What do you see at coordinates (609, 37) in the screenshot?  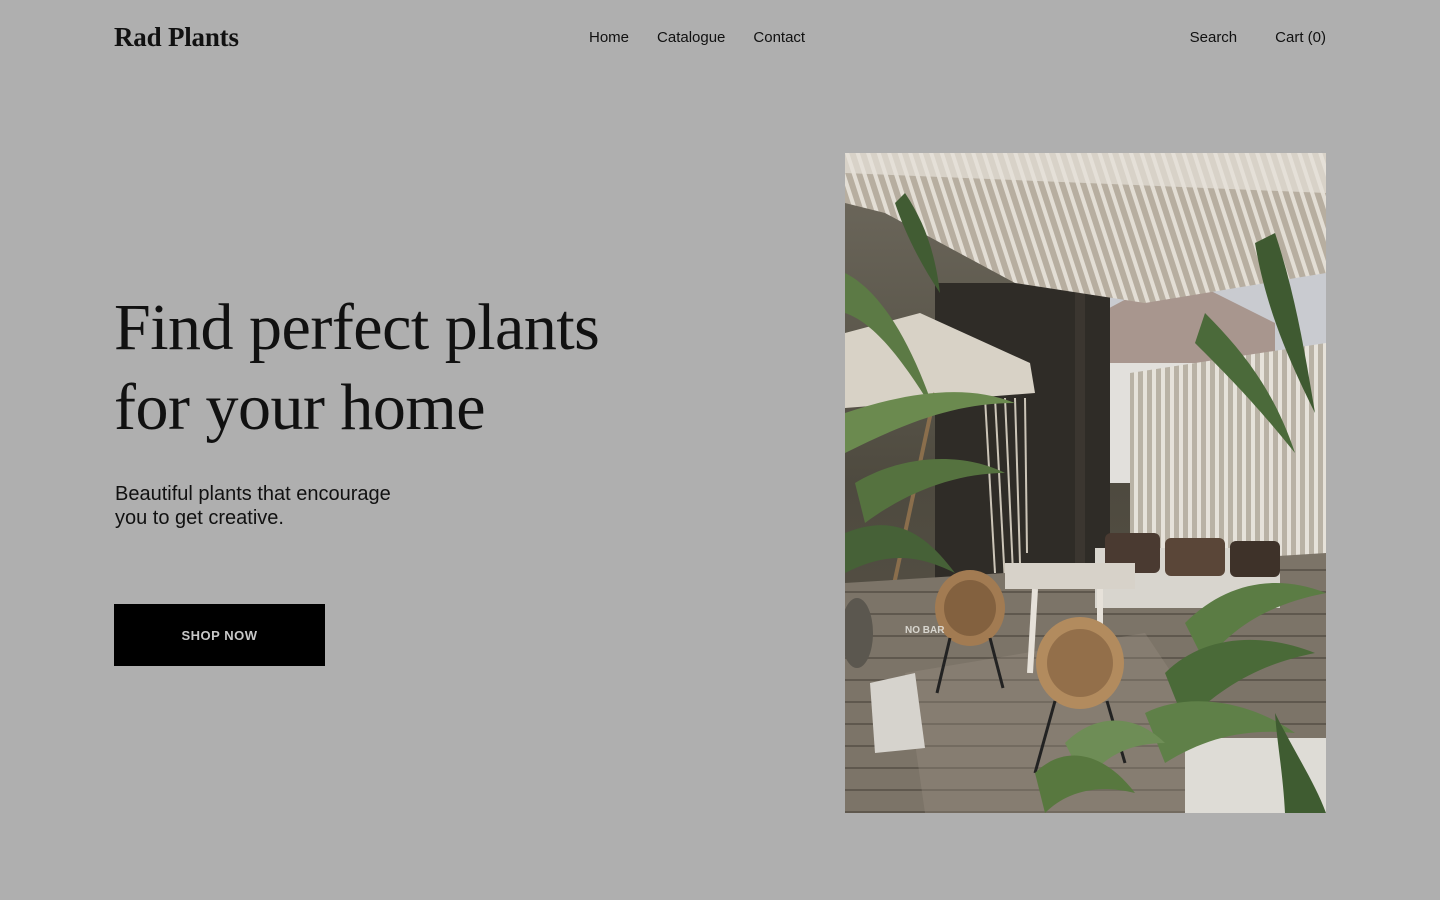 I see `nav-link-home: Home` at bounding box center [609, 37].